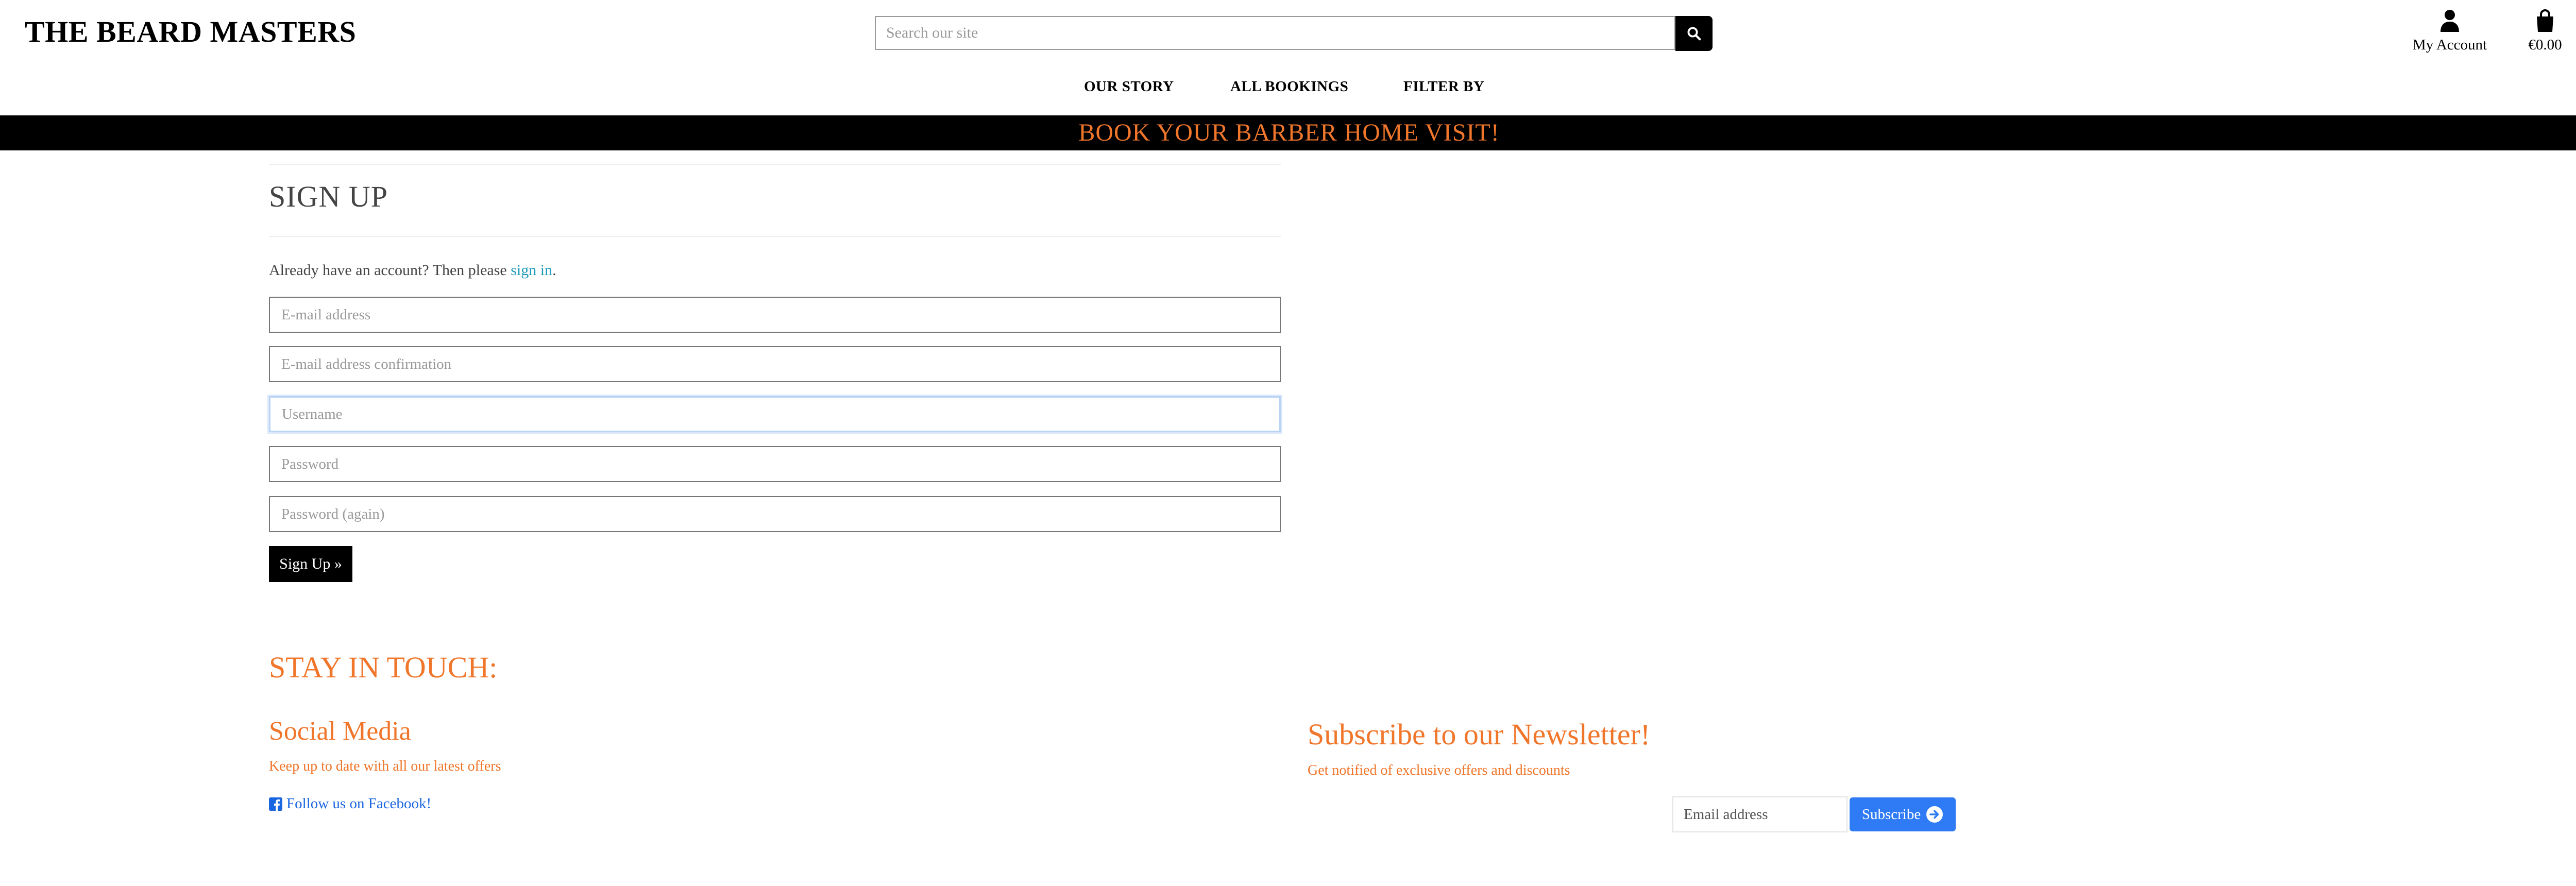 Image resolution: width=2576 pixels, height=886 pixels. What do you see at coordinates (275, 804) in the screenshot?
I see `facebook-icon` at bounding box center [275, 804].